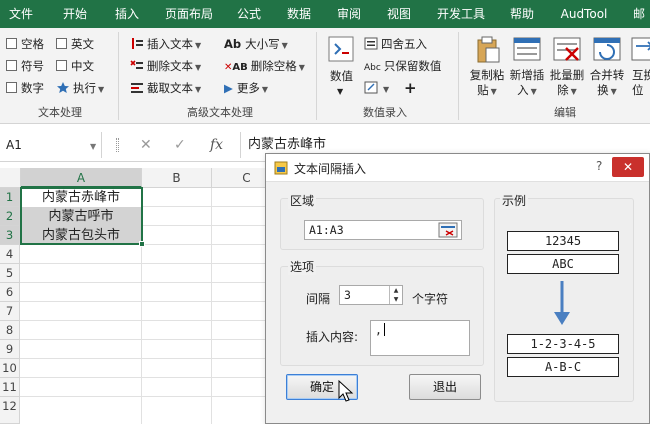 This screenshot has width=650, height=424. I want to click on keep-value-button: Abc 只保留数值, so click(402, 67).